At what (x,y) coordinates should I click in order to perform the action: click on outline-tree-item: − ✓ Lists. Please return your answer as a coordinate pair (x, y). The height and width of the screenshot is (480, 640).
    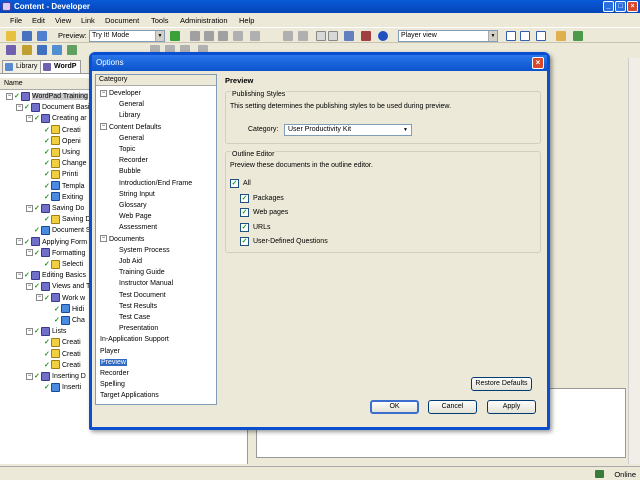
    Looking at the image, I should click on (46, 331).